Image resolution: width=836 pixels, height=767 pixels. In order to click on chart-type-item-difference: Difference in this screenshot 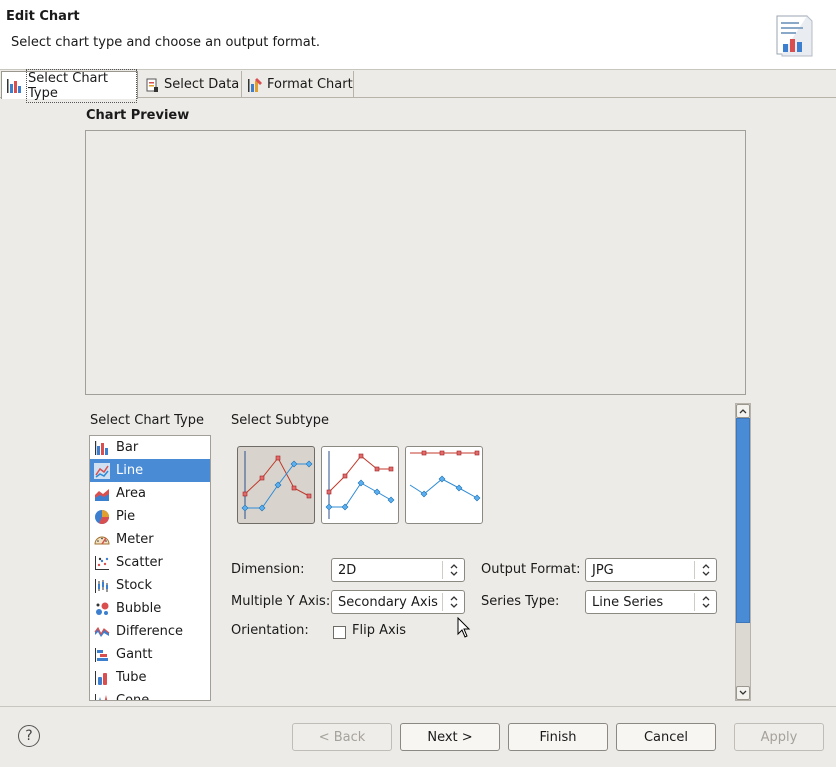, I will do `click(150, 631)`.